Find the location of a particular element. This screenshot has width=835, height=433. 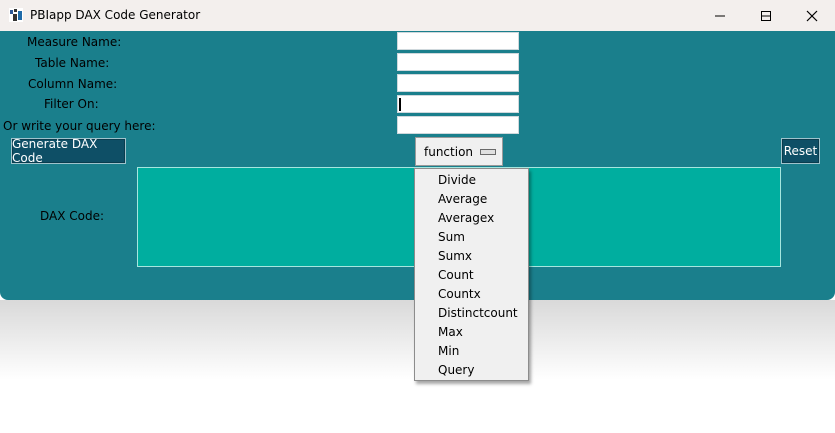

menu-item-sum: Sum is located at coordinates (451, 237).